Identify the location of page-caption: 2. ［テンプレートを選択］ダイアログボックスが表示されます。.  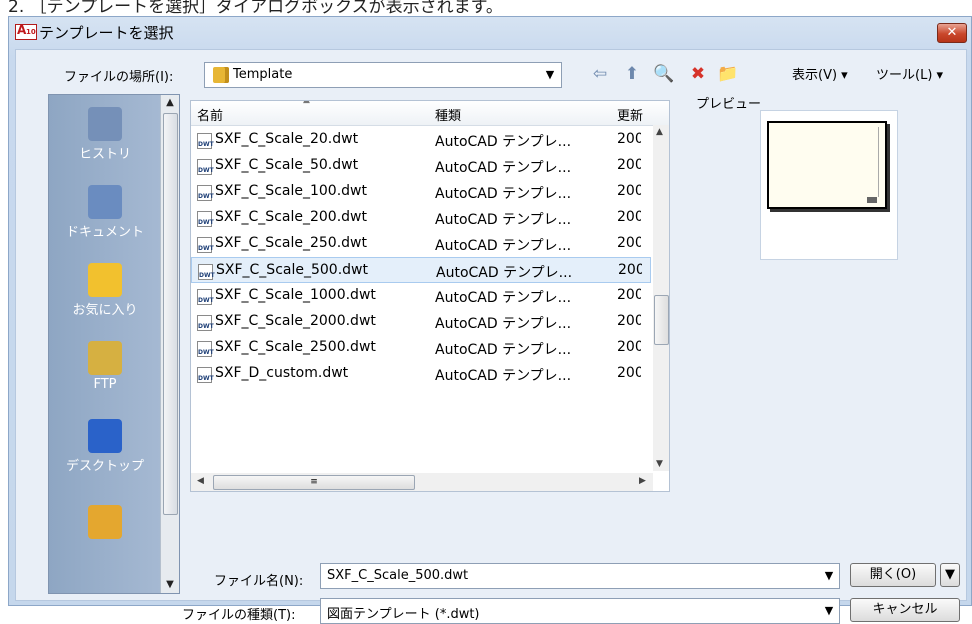
(486, 8).